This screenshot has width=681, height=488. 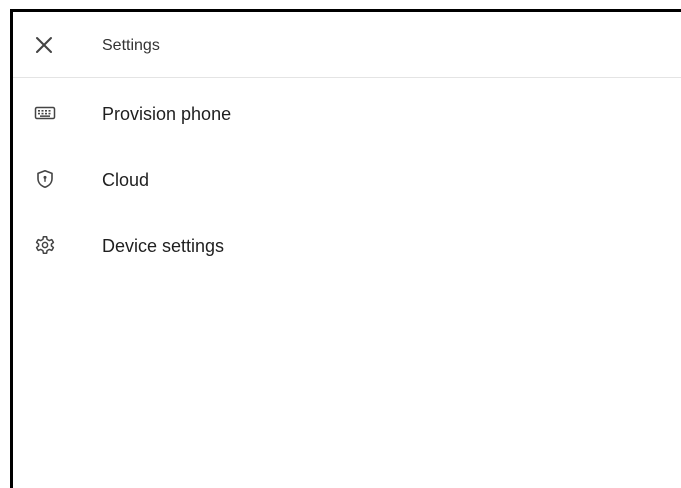 I want to click on page-title: Settings, so click(x=131, y=45).